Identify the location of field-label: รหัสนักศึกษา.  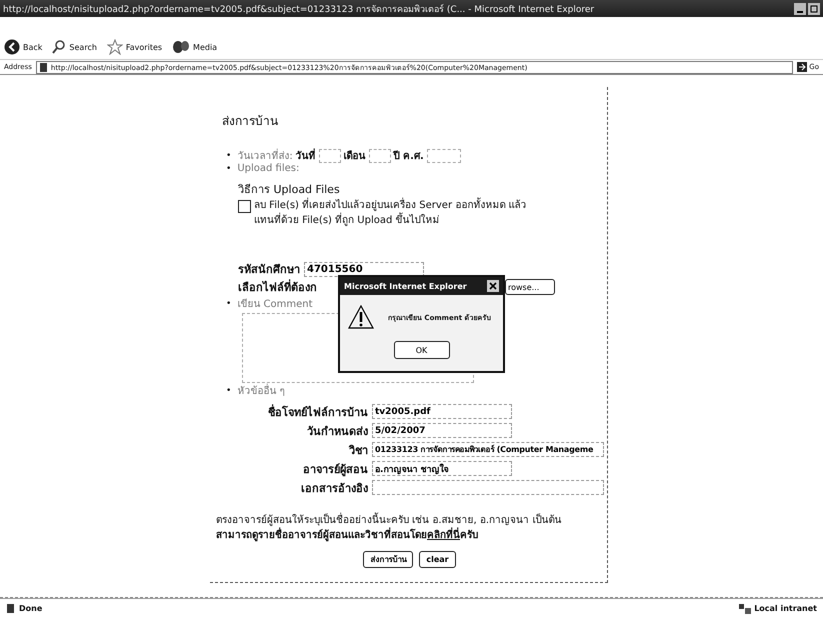
(269, 270).